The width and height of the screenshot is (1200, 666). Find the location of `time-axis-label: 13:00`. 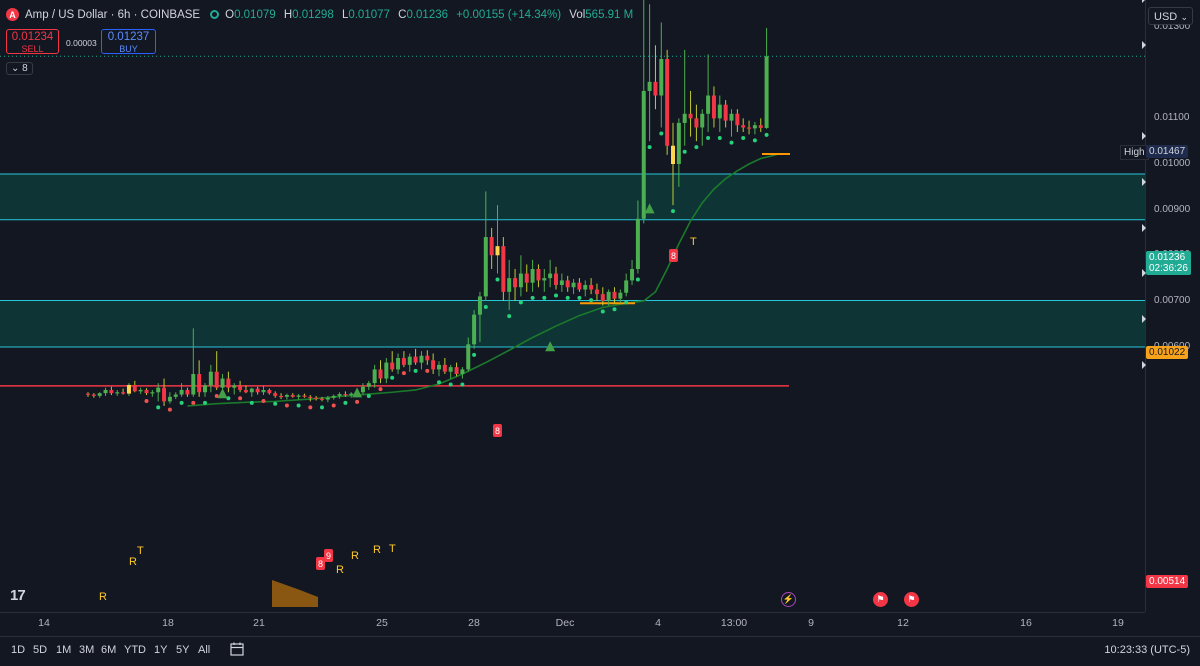

time-axis-label: 13:00 is located at coordinates (734, 623).